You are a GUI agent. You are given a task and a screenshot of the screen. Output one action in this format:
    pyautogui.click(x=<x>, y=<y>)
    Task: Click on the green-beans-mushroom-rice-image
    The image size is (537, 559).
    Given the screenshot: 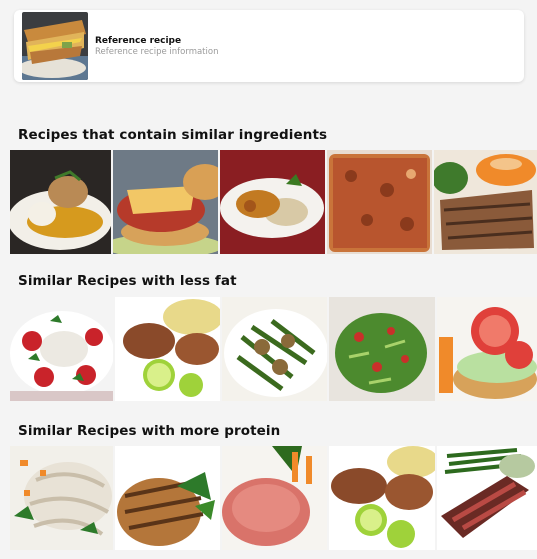 What is the action you would take?
    pyautogui.click(x=274, y=349)
    